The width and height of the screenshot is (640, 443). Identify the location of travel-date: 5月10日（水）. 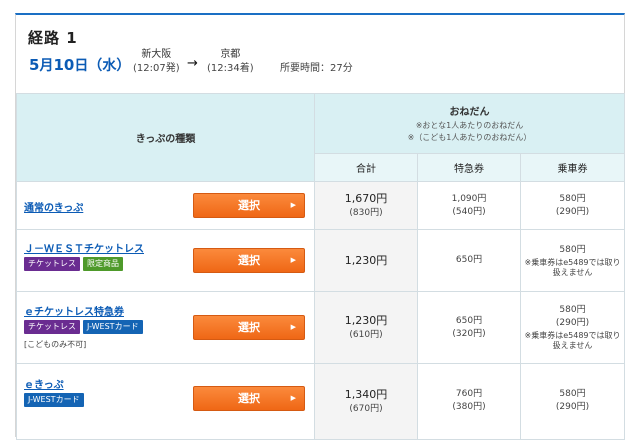
(80, 65).